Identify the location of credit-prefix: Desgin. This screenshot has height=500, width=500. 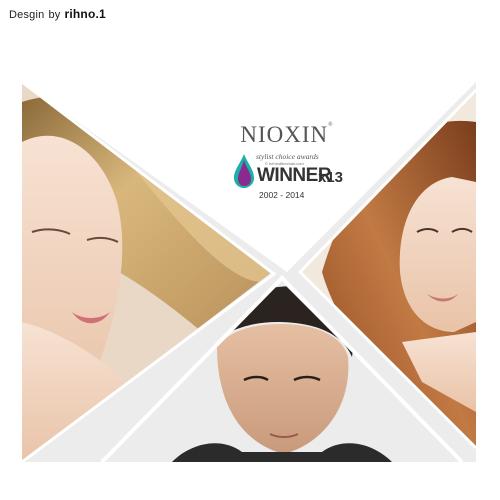
(27, 15).